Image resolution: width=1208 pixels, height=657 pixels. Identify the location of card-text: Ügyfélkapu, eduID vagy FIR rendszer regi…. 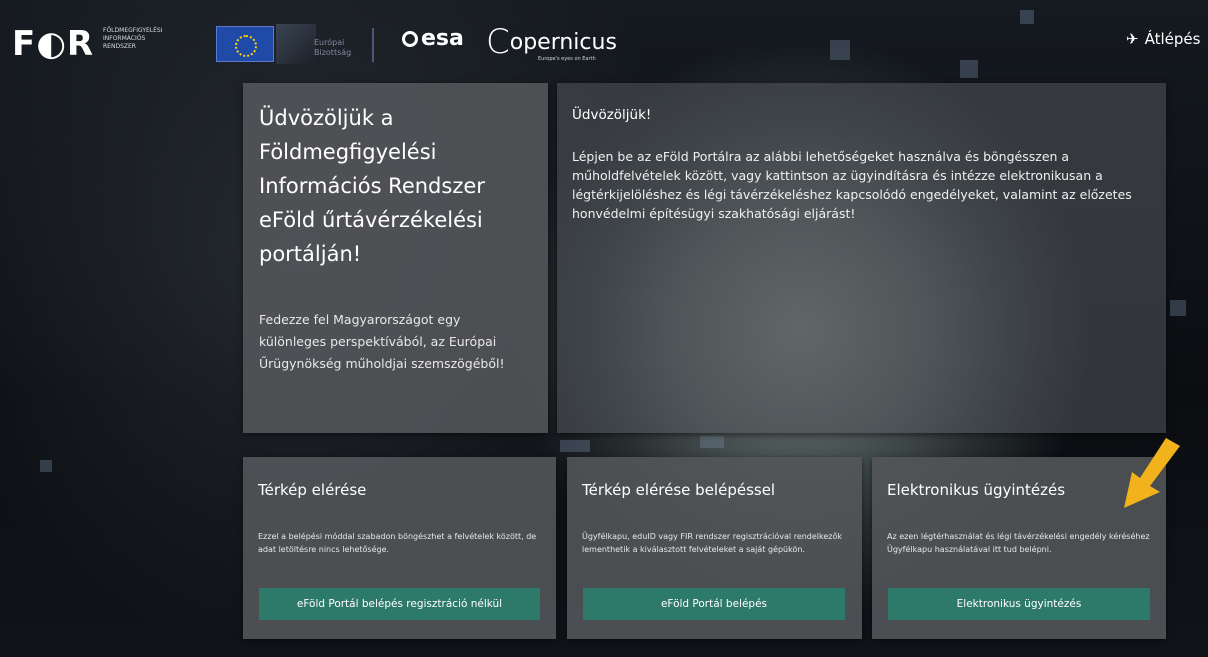
(712, 543).